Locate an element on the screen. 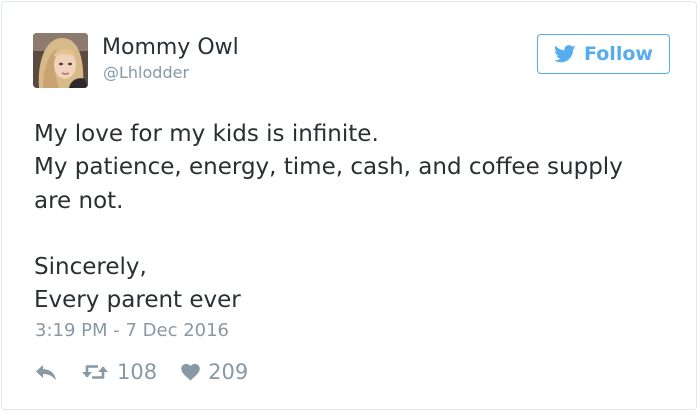 The width and height of the screenshot is (700, 413). reply-button is located at coordinates (46, 372).